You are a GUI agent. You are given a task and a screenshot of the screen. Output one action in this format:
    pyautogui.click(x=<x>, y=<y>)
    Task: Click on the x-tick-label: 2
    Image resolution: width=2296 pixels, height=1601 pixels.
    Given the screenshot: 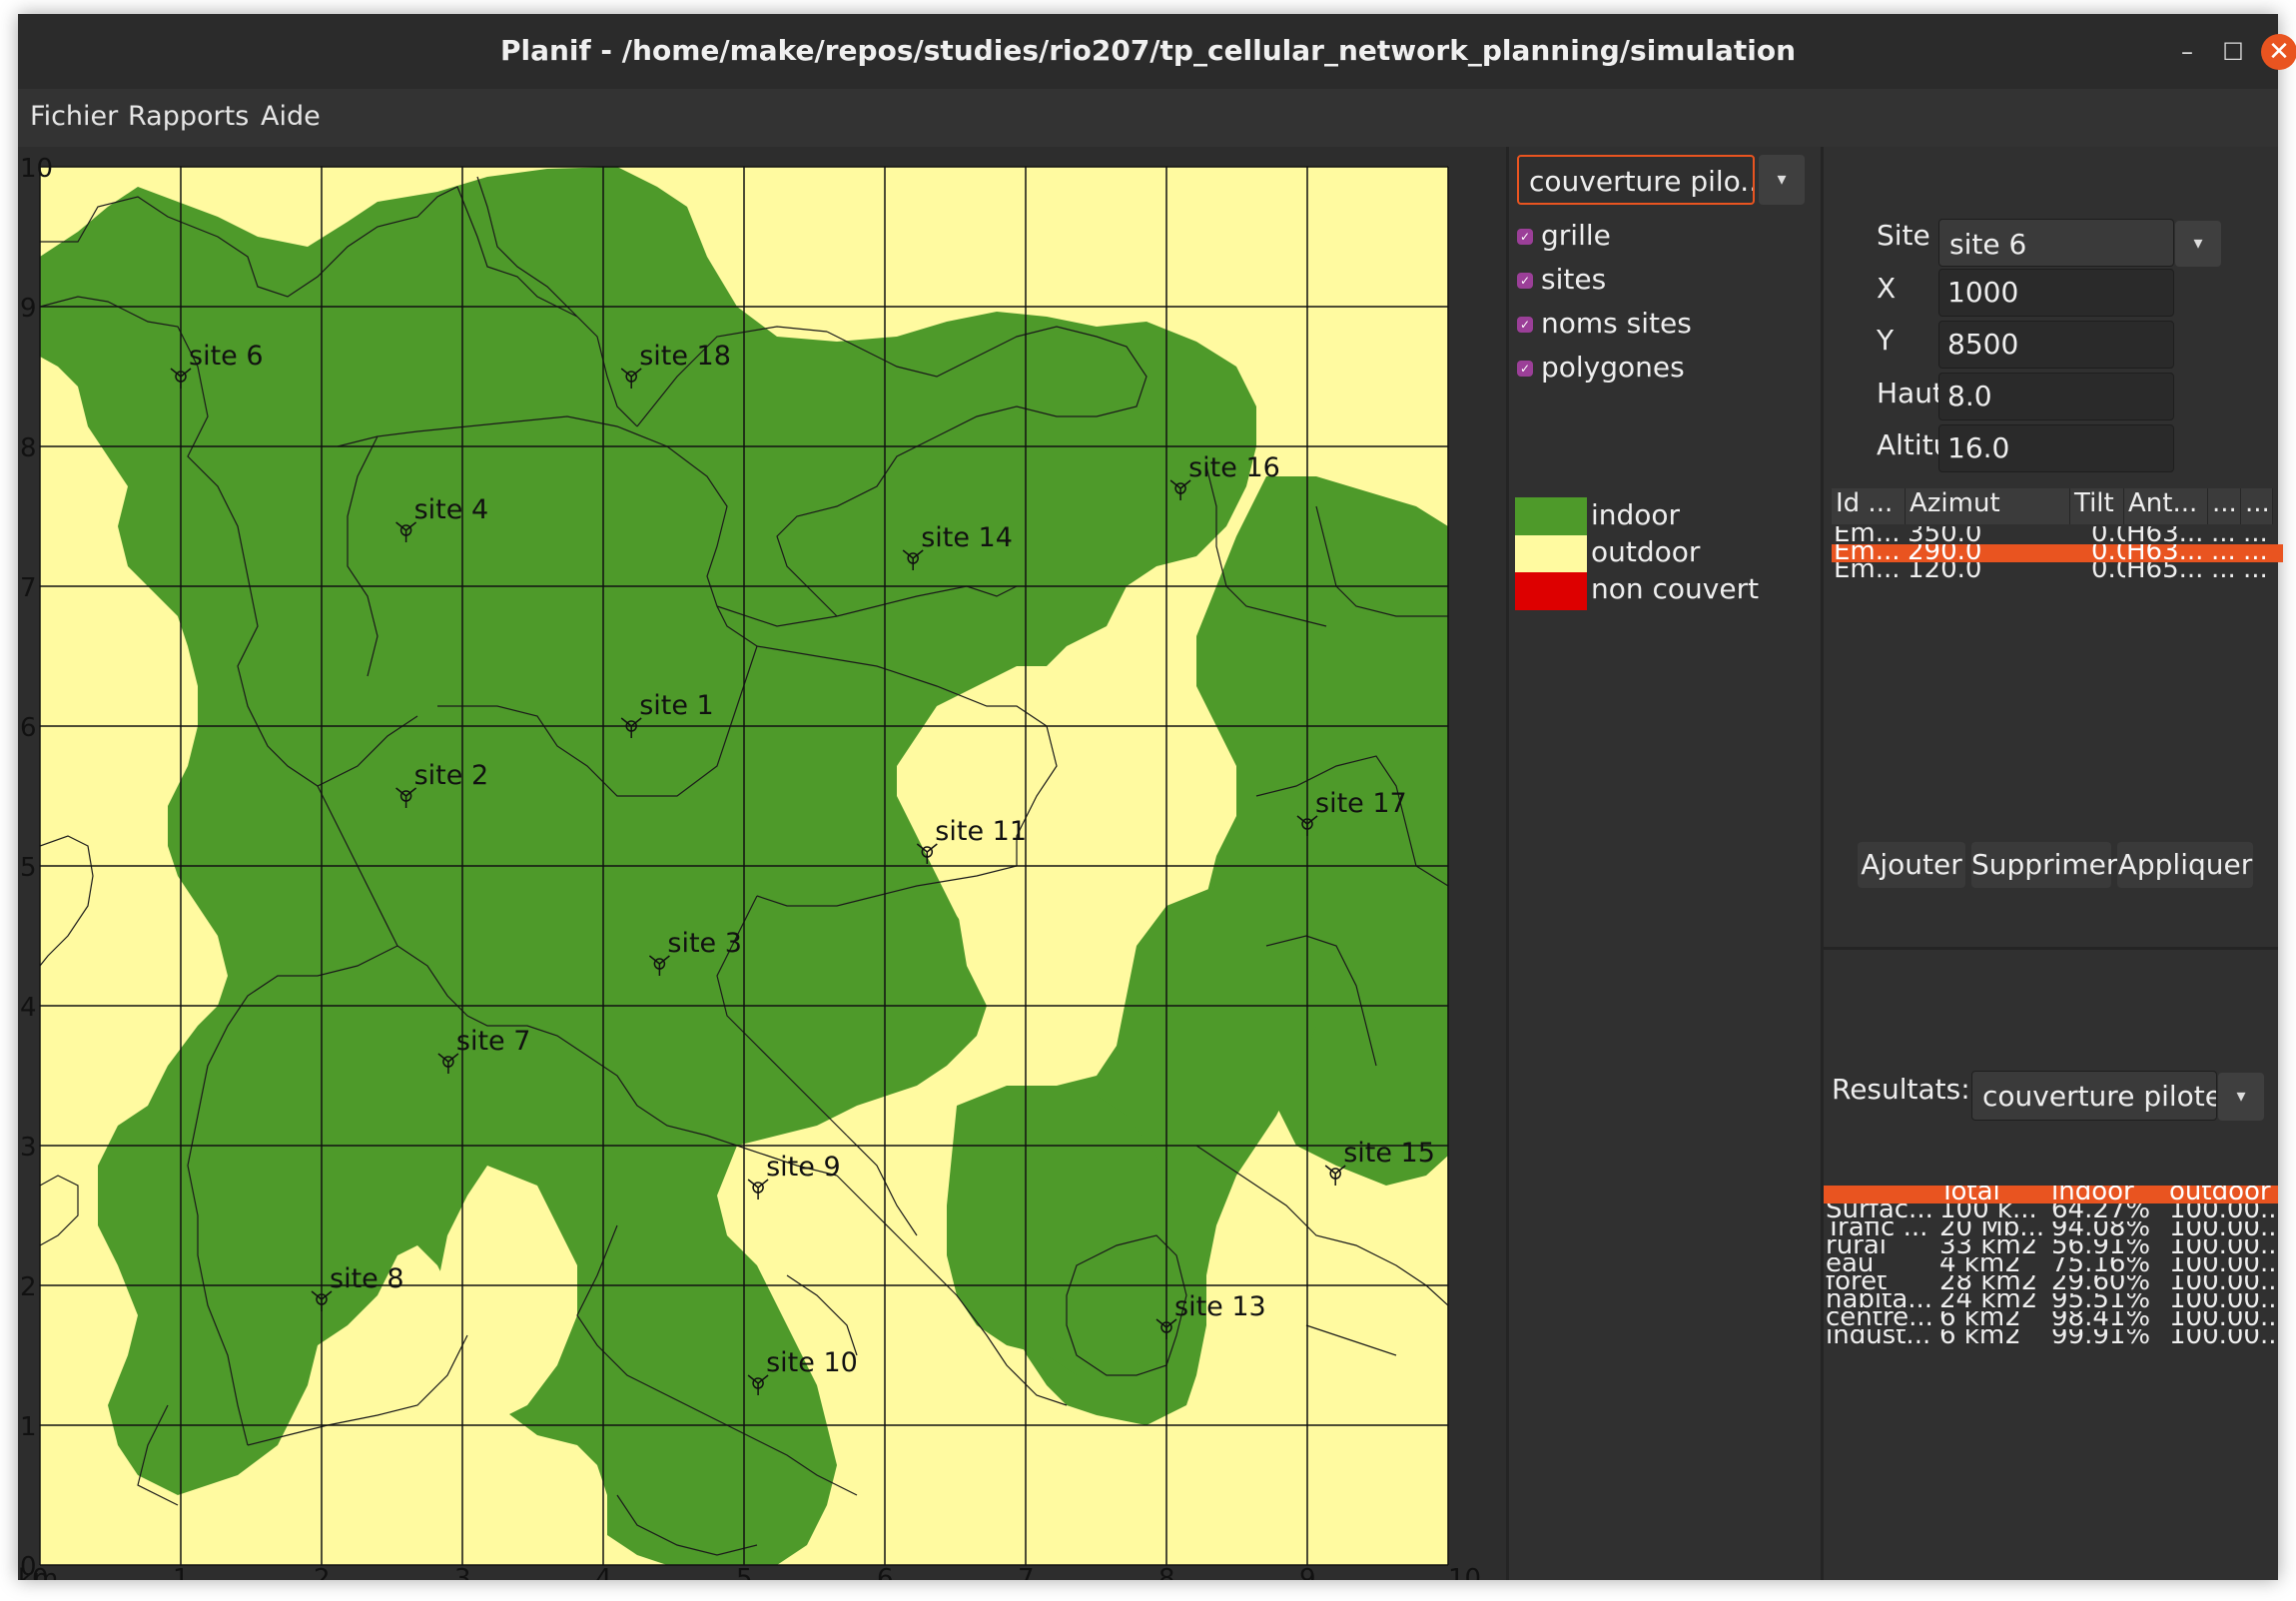 What is the action you would take?
    pyautogui.click(x=322, y=1572)
    